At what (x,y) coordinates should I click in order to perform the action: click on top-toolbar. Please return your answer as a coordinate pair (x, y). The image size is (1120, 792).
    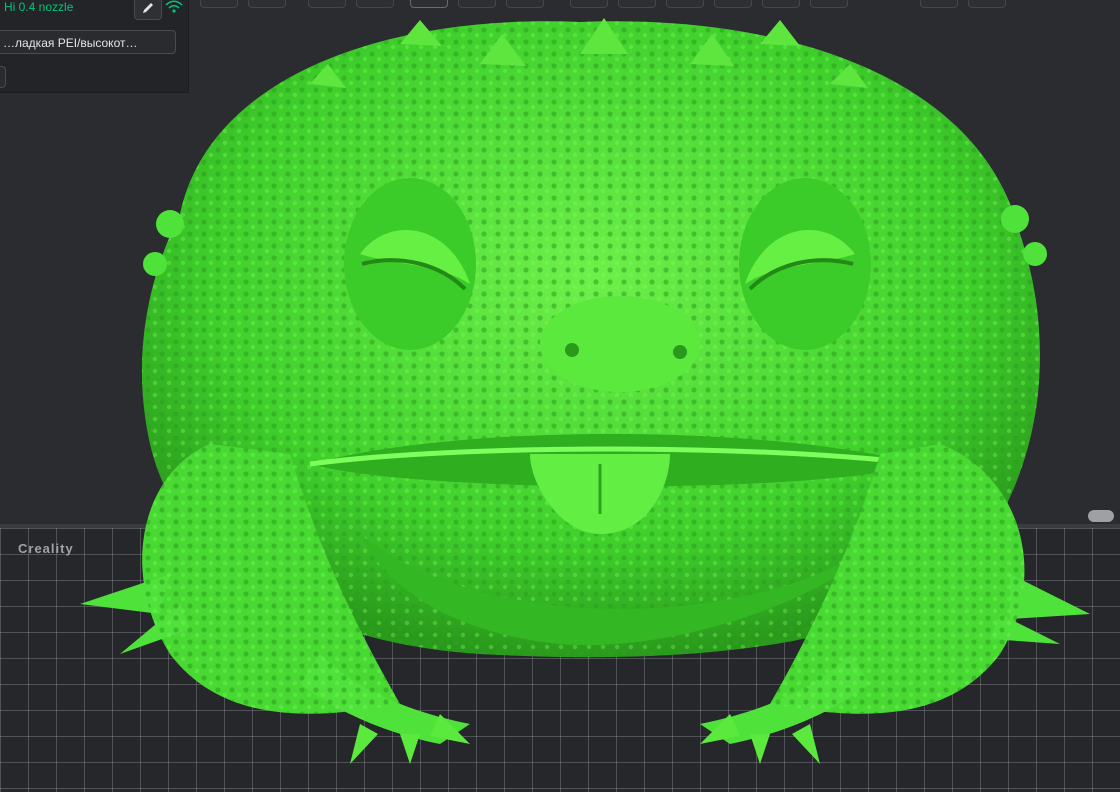
    Looking at the image, I should click on (658, 4).